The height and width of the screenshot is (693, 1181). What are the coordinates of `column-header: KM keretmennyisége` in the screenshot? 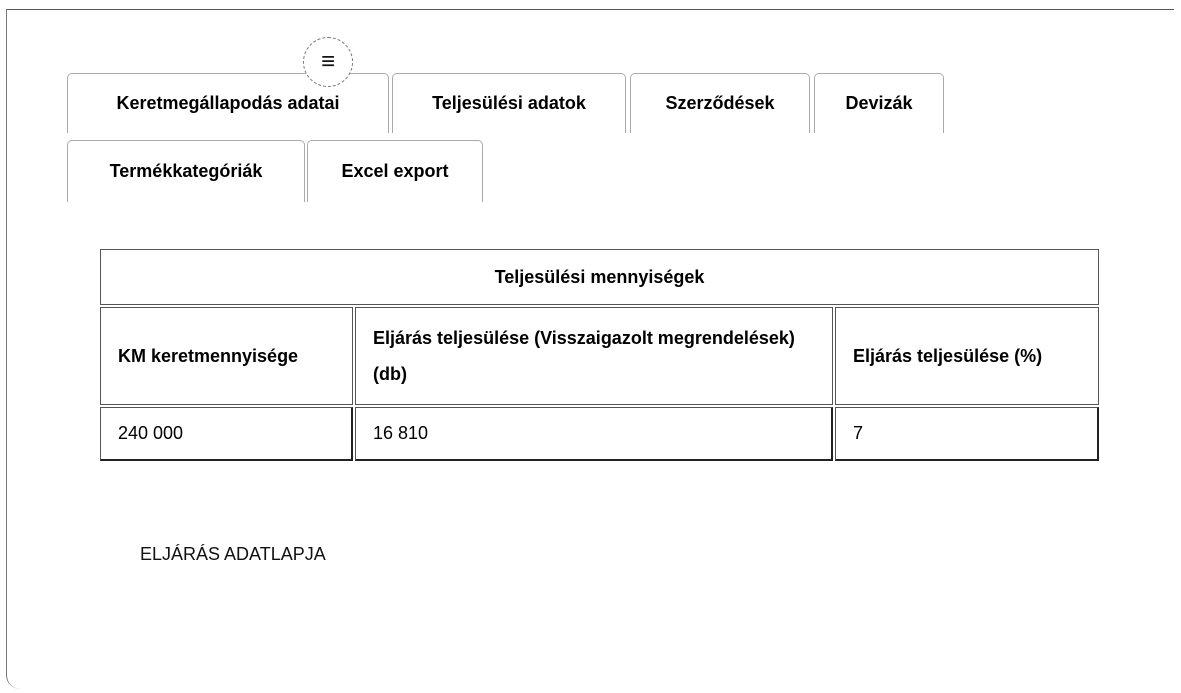 It's located at (226, 356).